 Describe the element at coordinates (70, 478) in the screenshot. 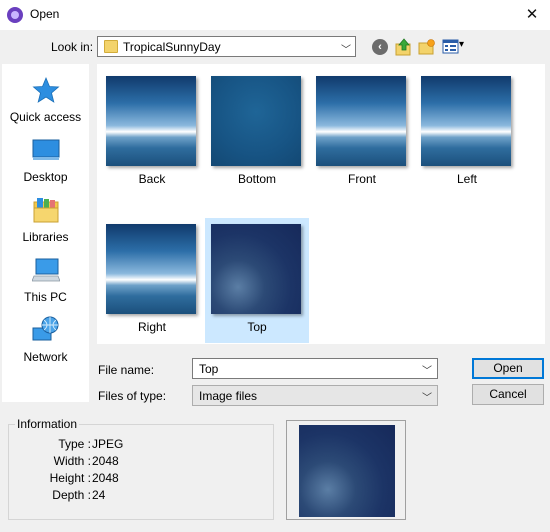

I see `info-key: Height :` at that location.